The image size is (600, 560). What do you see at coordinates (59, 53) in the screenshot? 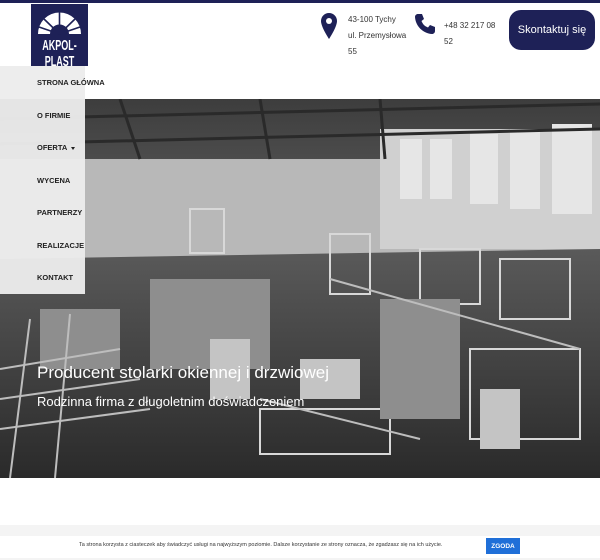
I see `logo-text: AKPOL-PLAST` at bounding box center [59, 53].